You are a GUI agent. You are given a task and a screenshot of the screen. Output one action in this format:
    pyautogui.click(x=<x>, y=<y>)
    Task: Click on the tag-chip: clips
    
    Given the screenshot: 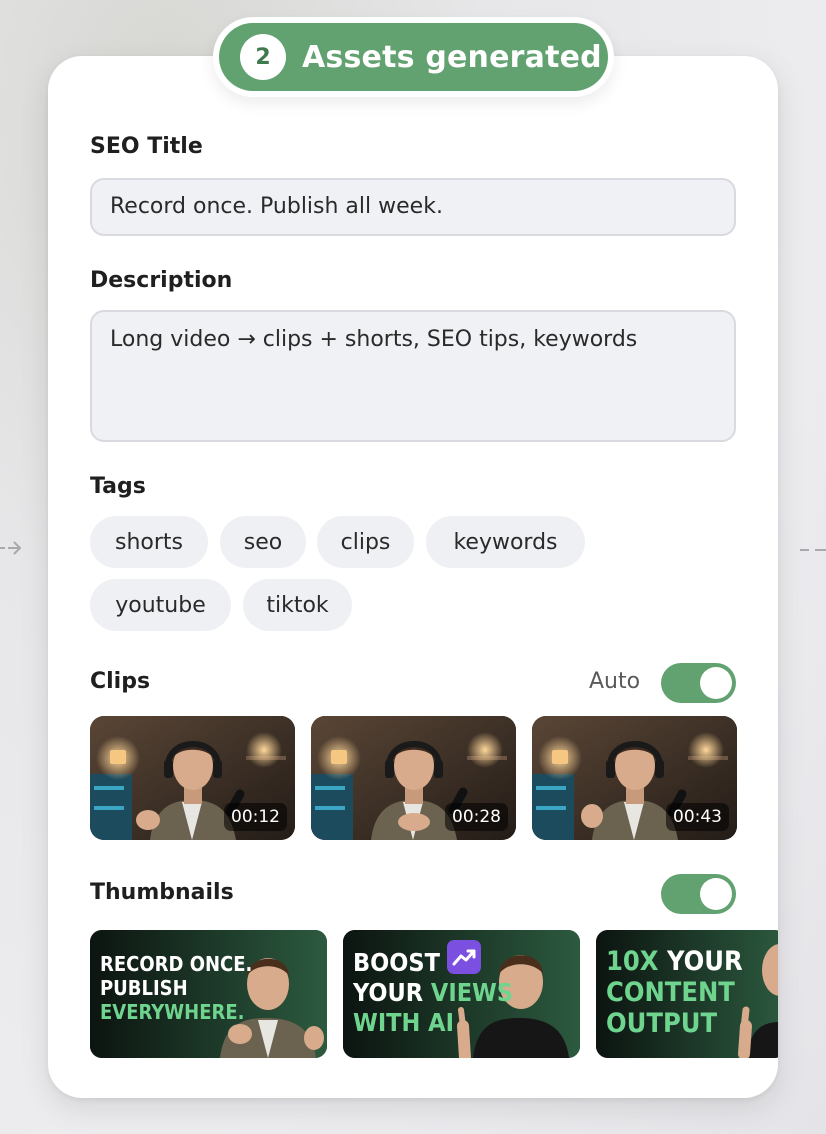 What is the action you would take?
    pyautogui.click(x=365, y=542)
    